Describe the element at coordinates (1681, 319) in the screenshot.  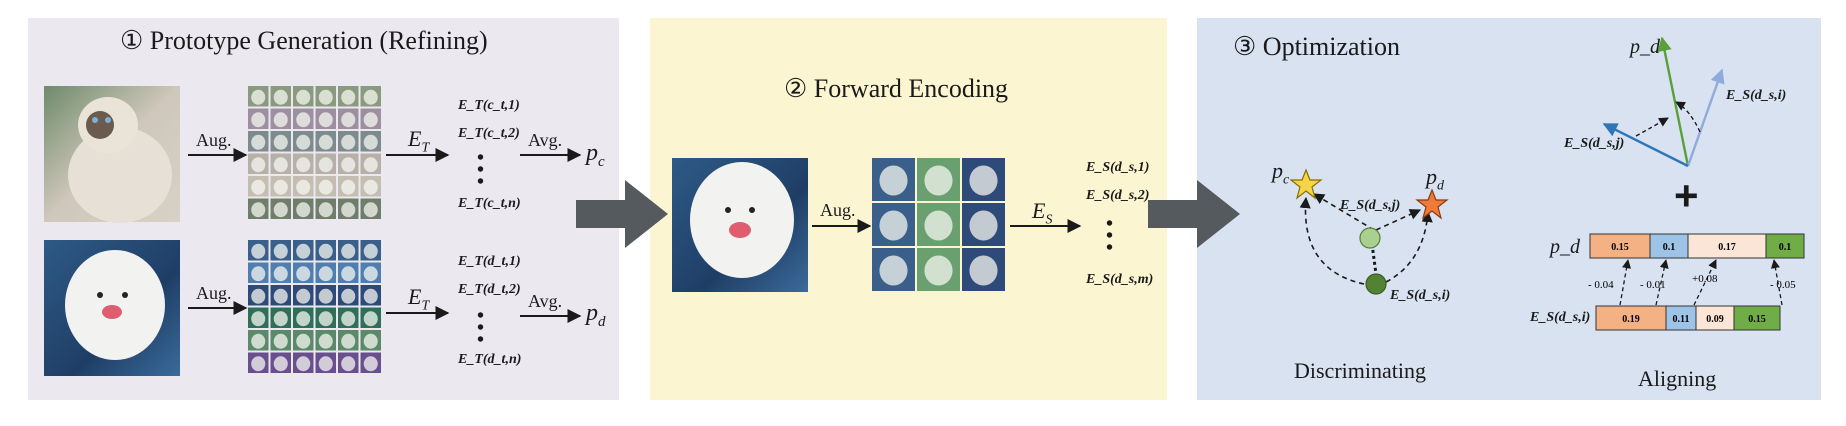
I see `bar-segment-value: 0.11` at that location.